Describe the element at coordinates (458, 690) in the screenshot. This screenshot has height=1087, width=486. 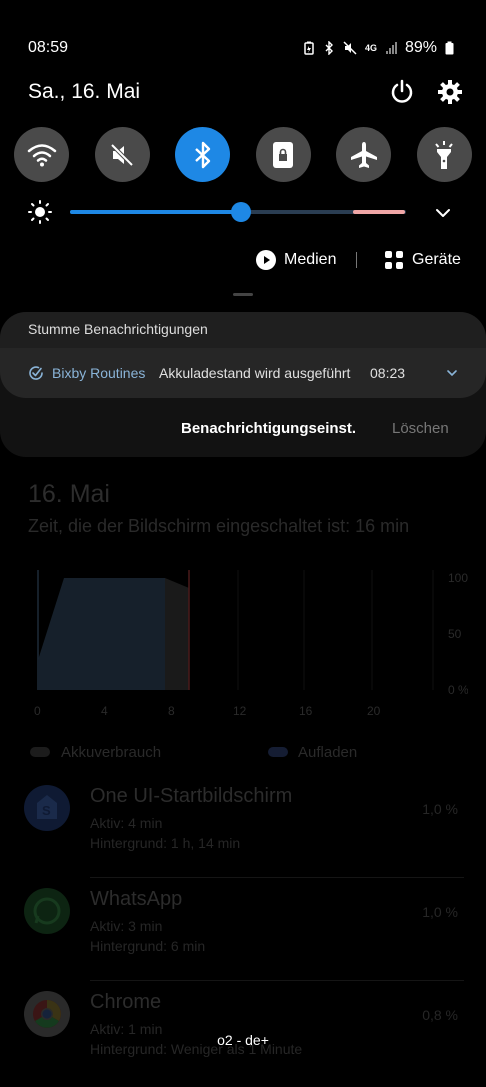
I see `y-tick-label: 0 %` at that location.